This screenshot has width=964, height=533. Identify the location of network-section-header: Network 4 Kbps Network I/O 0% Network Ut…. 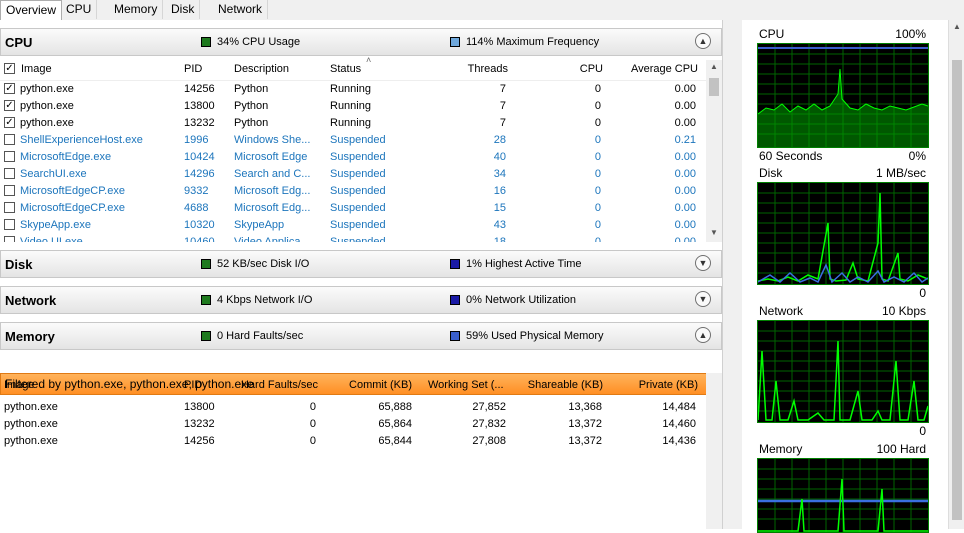
(361, 300).